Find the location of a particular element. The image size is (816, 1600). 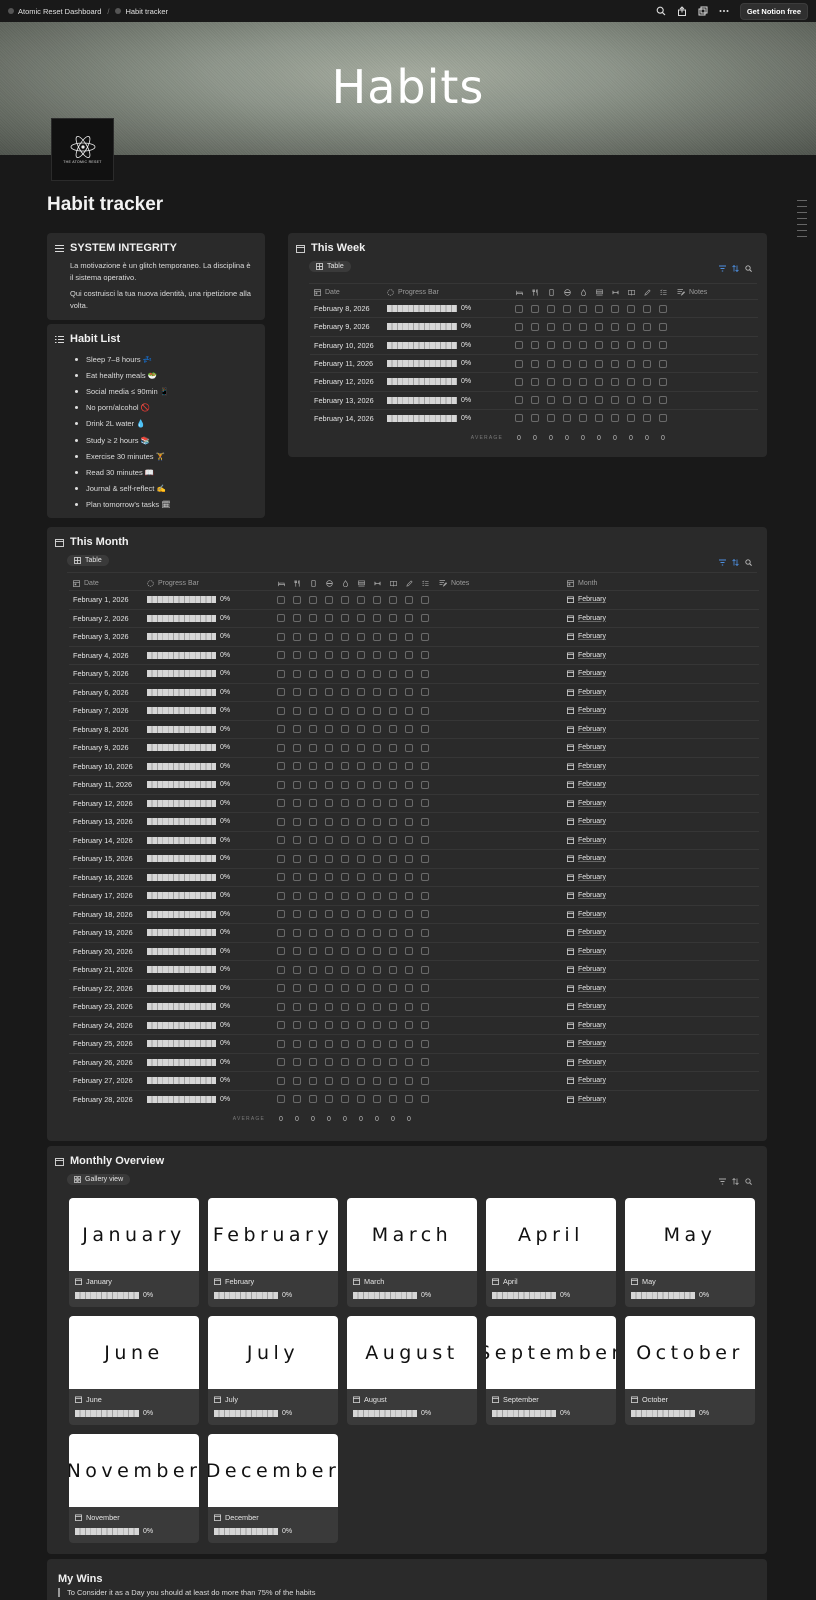

table-row: February 13, 2026 0% is located at coordinates (515, 400).